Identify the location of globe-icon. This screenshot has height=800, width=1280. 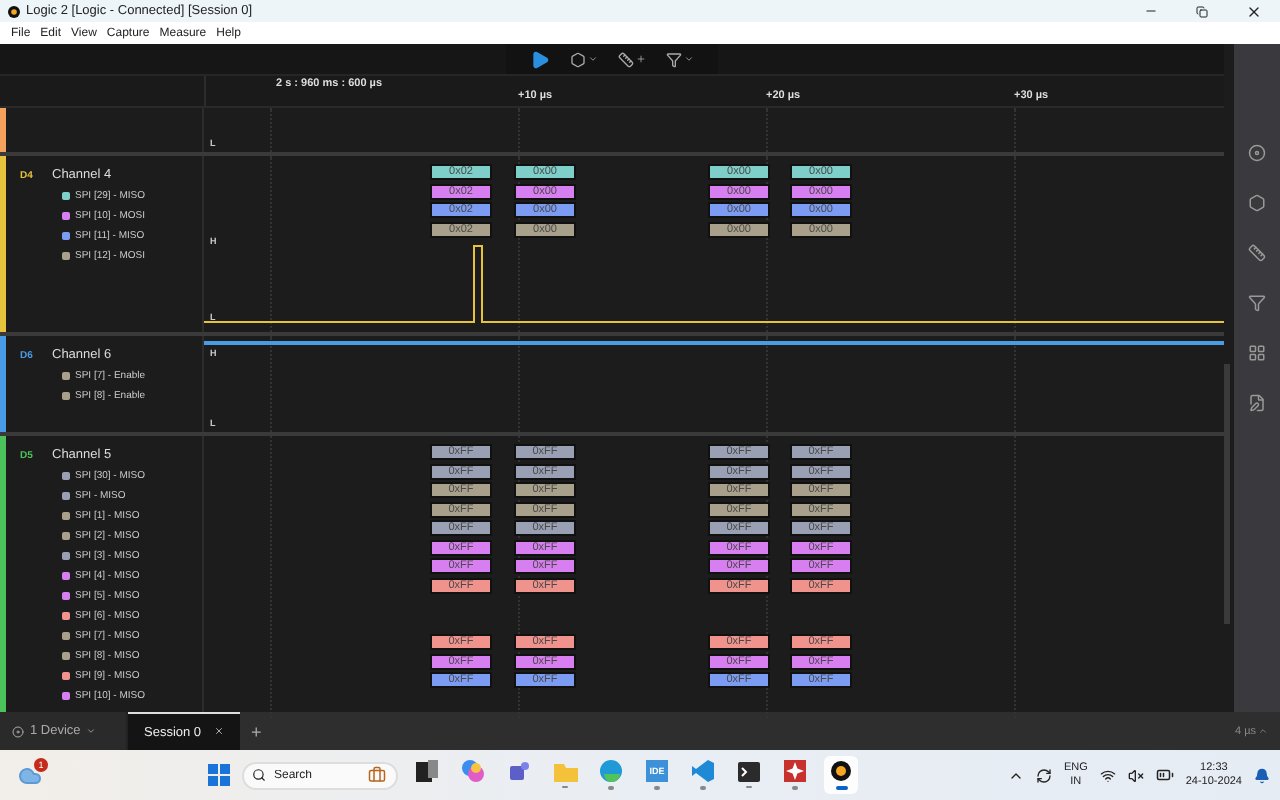
(611, 771).